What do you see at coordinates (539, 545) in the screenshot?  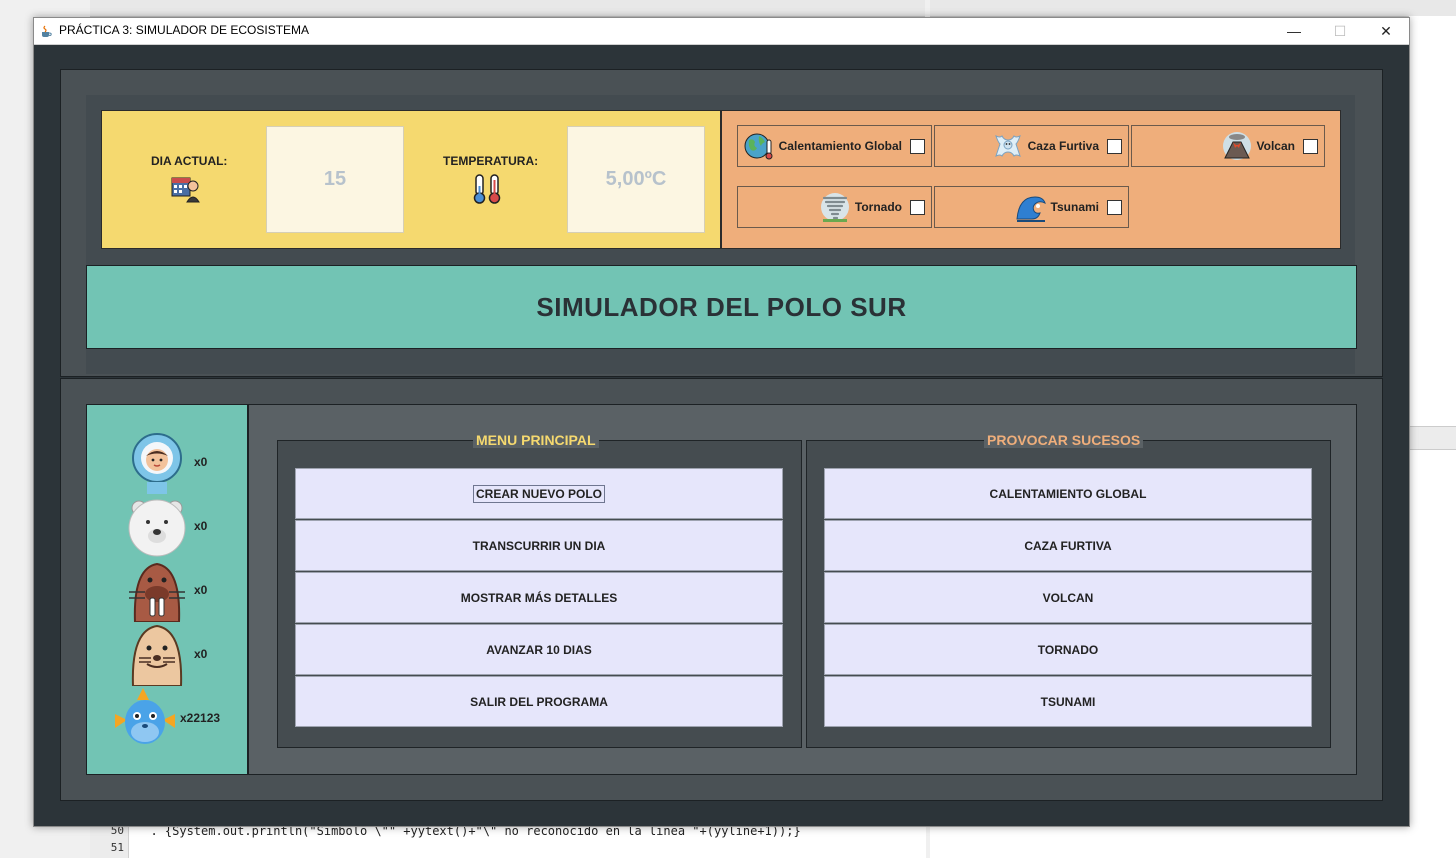 I see `transcurrir-un-dia-button: TRANSCURRIR UN DIA` at bounding box center [539, 545].